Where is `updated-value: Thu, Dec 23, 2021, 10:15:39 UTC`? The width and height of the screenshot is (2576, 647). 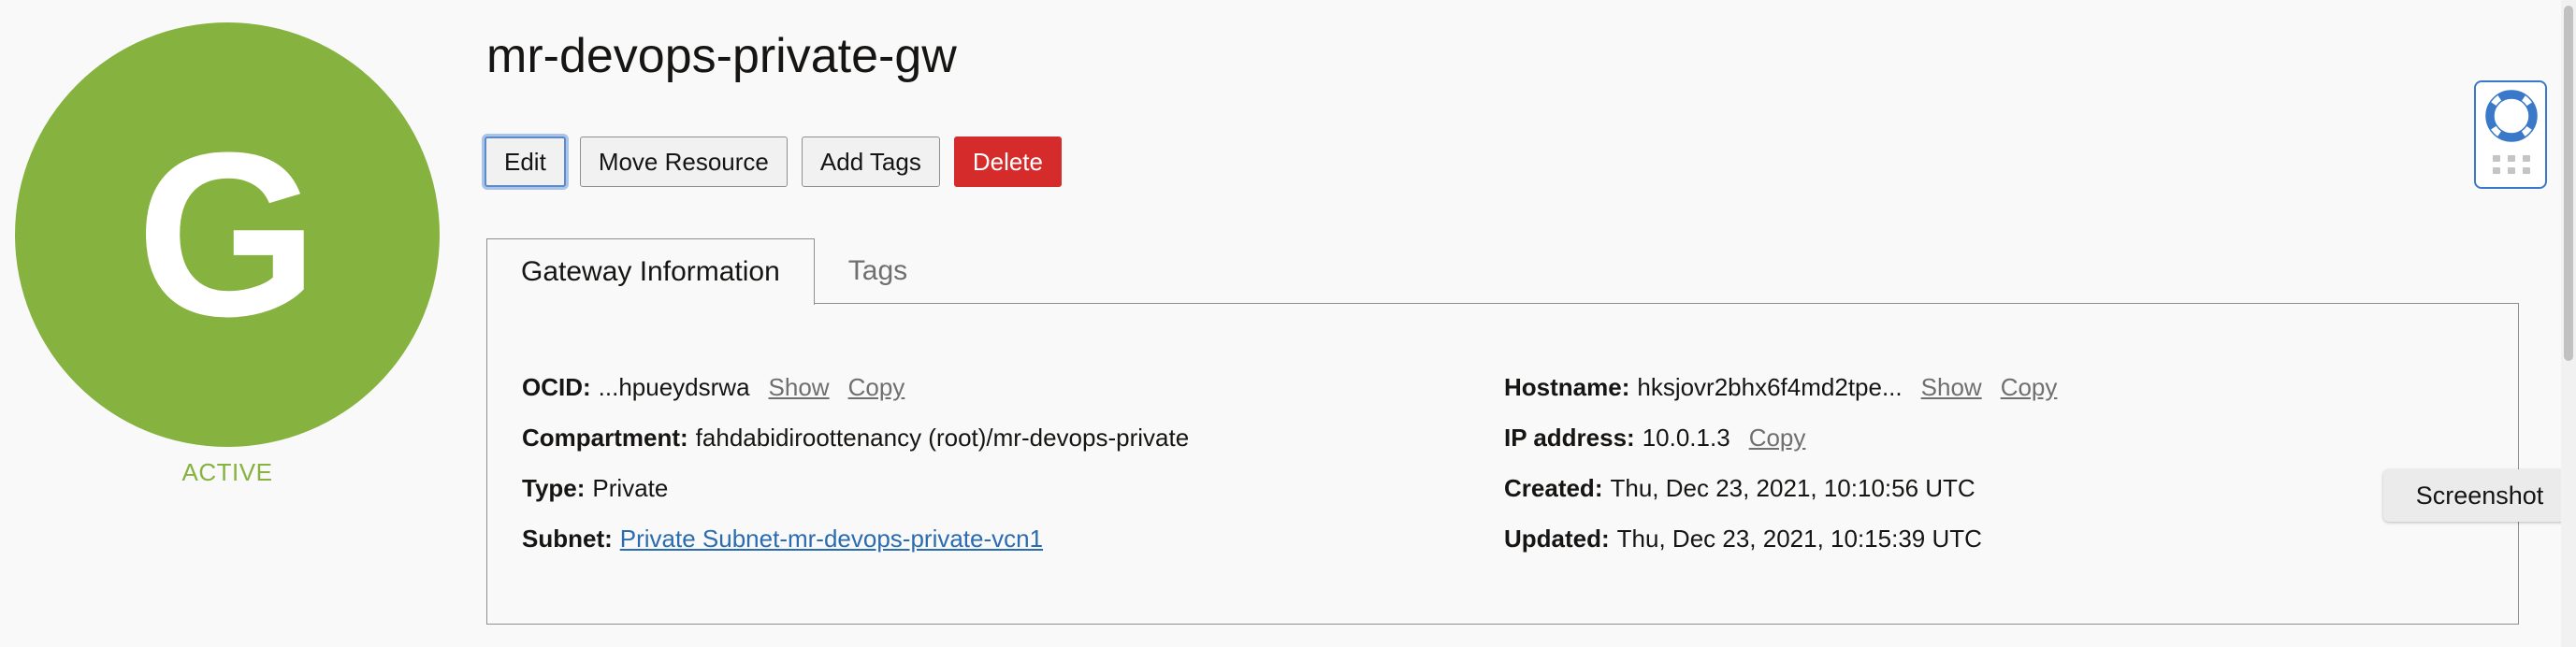
updated-value: Thu, Dec 23, 2021, 10:15:39 UTC is located at coordinates (1799, 538).